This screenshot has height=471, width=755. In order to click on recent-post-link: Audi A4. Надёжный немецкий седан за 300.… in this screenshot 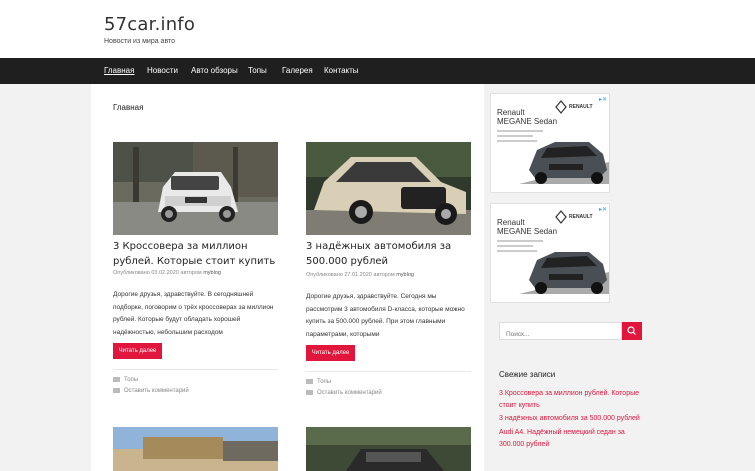, I will do `click(574, 439)`.